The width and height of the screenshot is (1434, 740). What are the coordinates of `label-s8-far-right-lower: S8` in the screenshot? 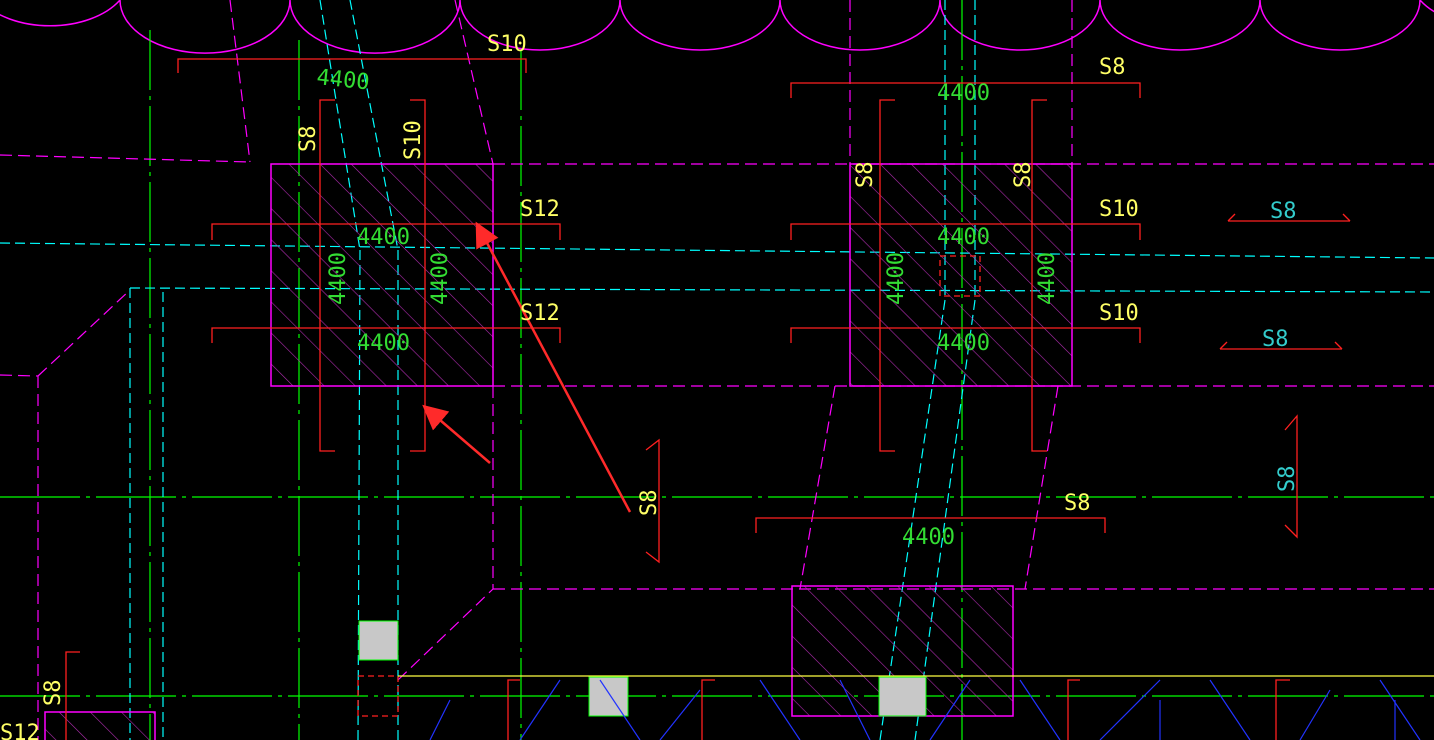 It's located at (1275, 339).